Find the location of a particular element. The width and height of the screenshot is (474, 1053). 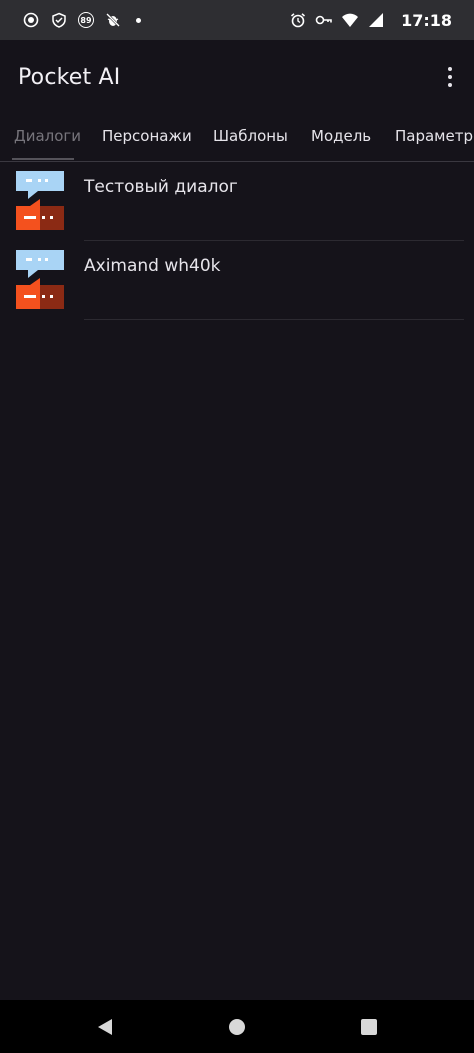

tab-templates: Шаблоны is located at coordinates (250, 137).